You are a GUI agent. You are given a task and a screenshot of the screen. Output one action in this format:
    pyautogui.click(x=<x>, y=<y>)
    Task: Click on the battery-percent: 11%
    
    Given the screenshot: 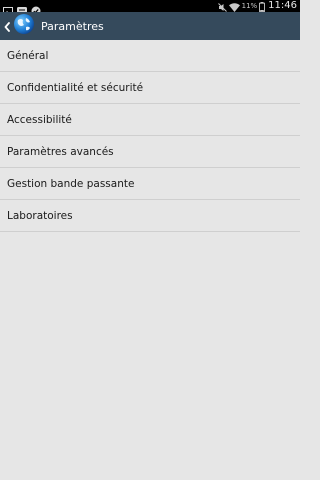 What is the action you would take?
    pyautogui.click(x=249, y=6)
    